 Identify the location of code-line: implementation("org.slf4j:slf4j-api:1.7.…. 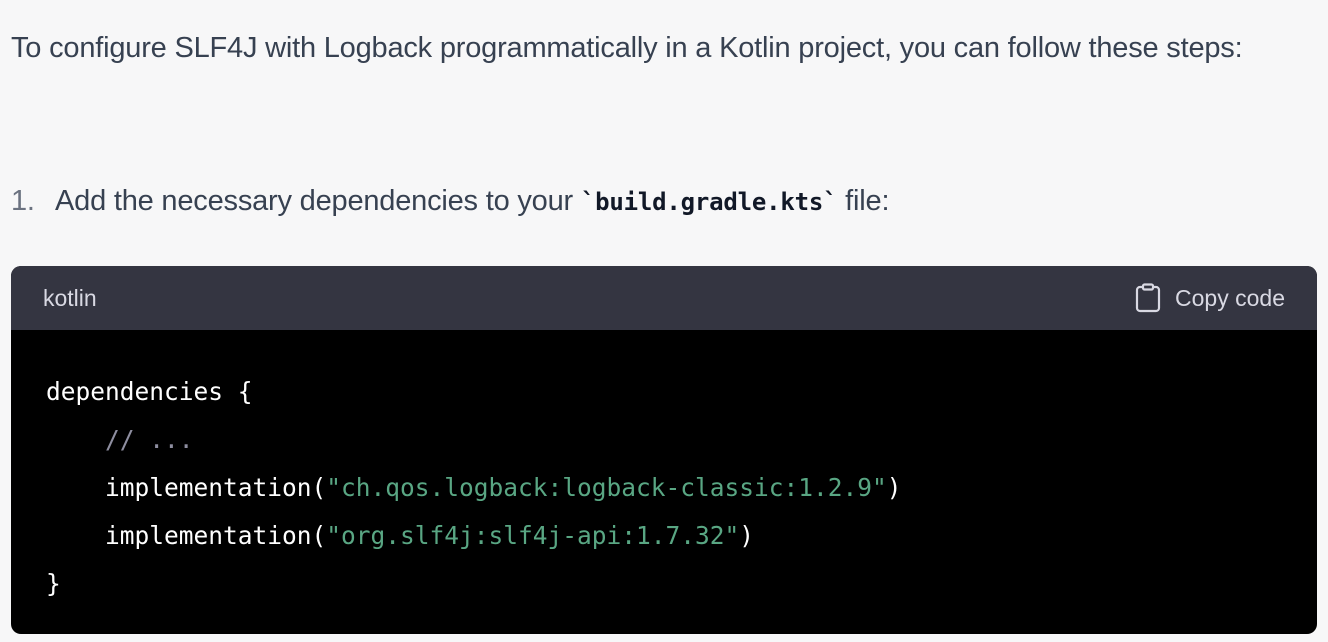
(664, 536).